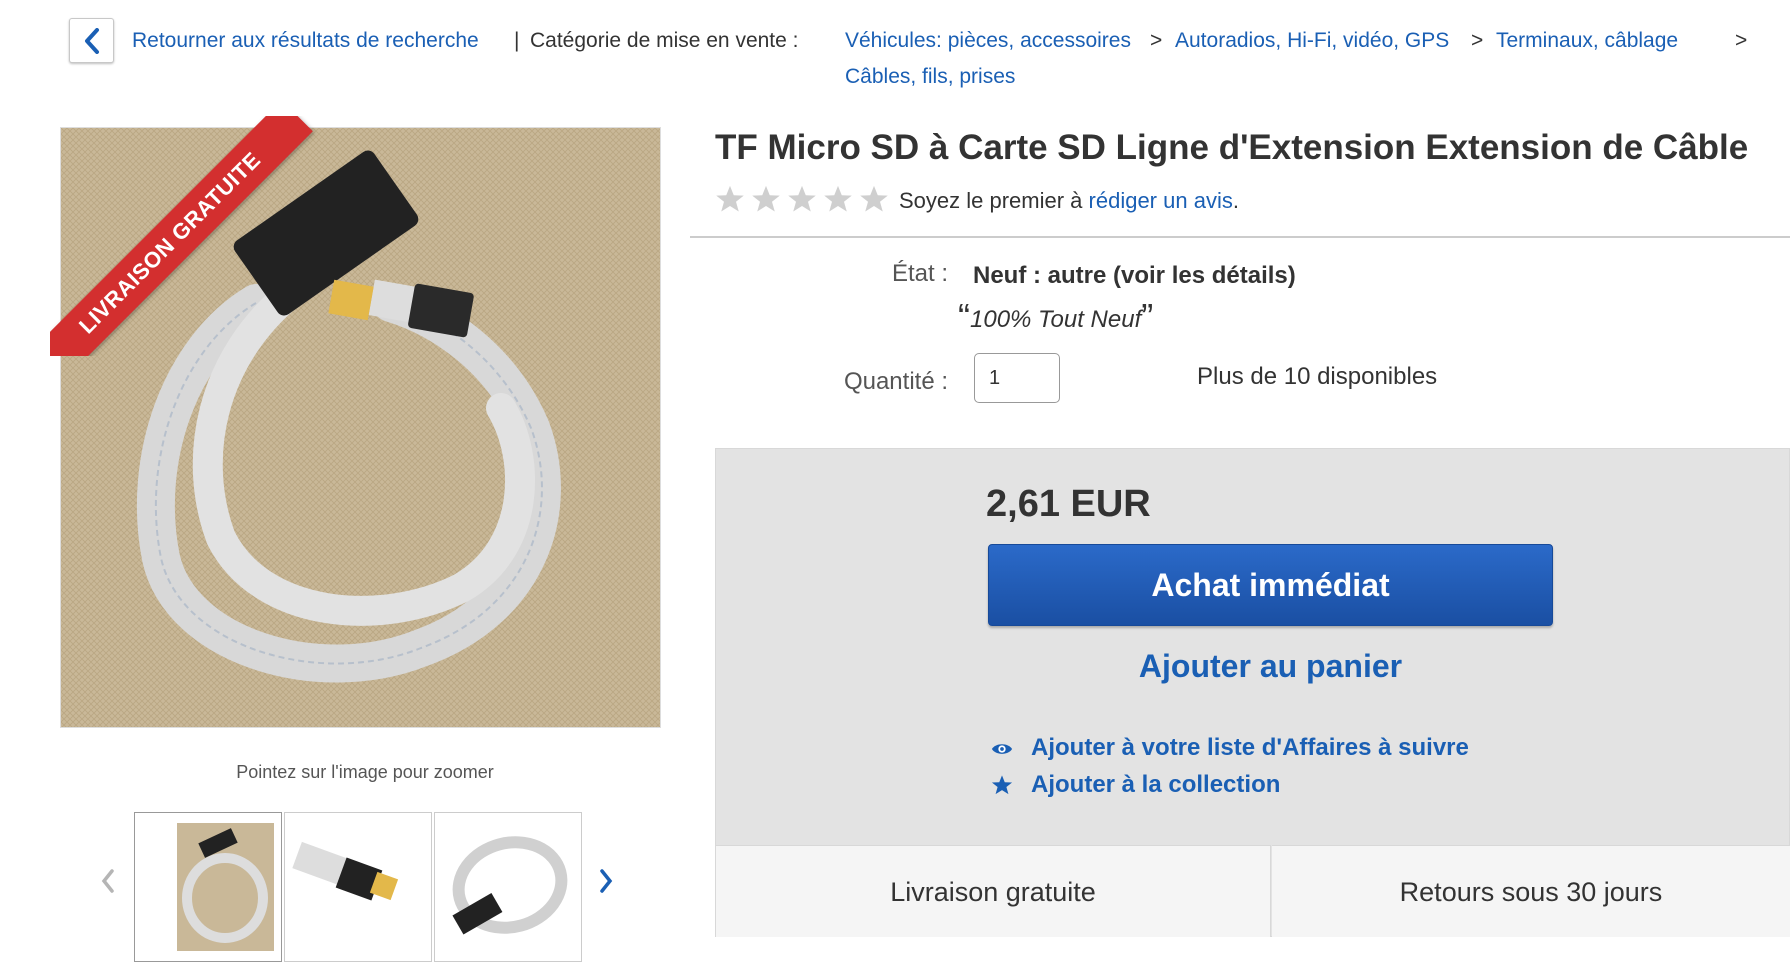  What do you see at coordinates (1155, 785) in the screenshot?
I see `add-to-collection-link: Ajouter à la collection` at bounding box center [1155, 785].